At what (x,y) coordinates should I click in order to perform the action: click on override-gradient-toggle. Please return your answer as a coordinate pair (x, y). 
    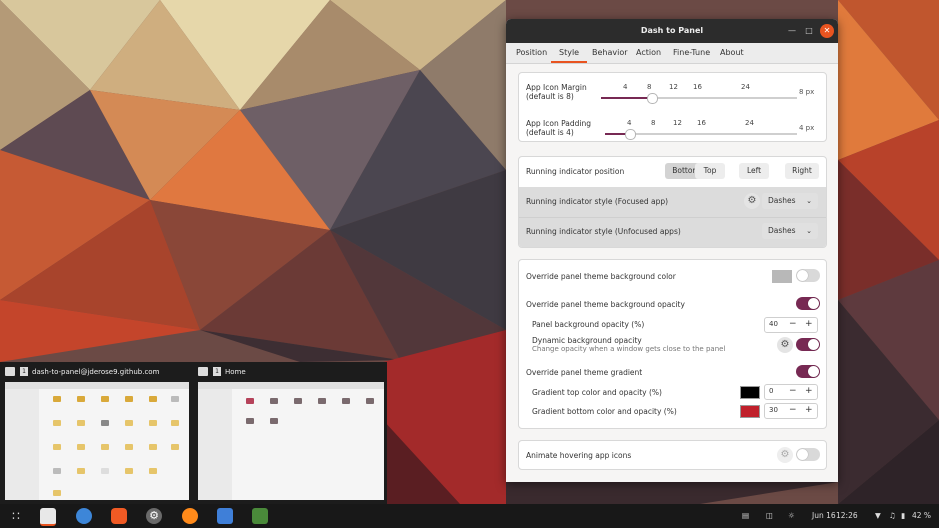
    Looking at the image, I should click on (808, 371).